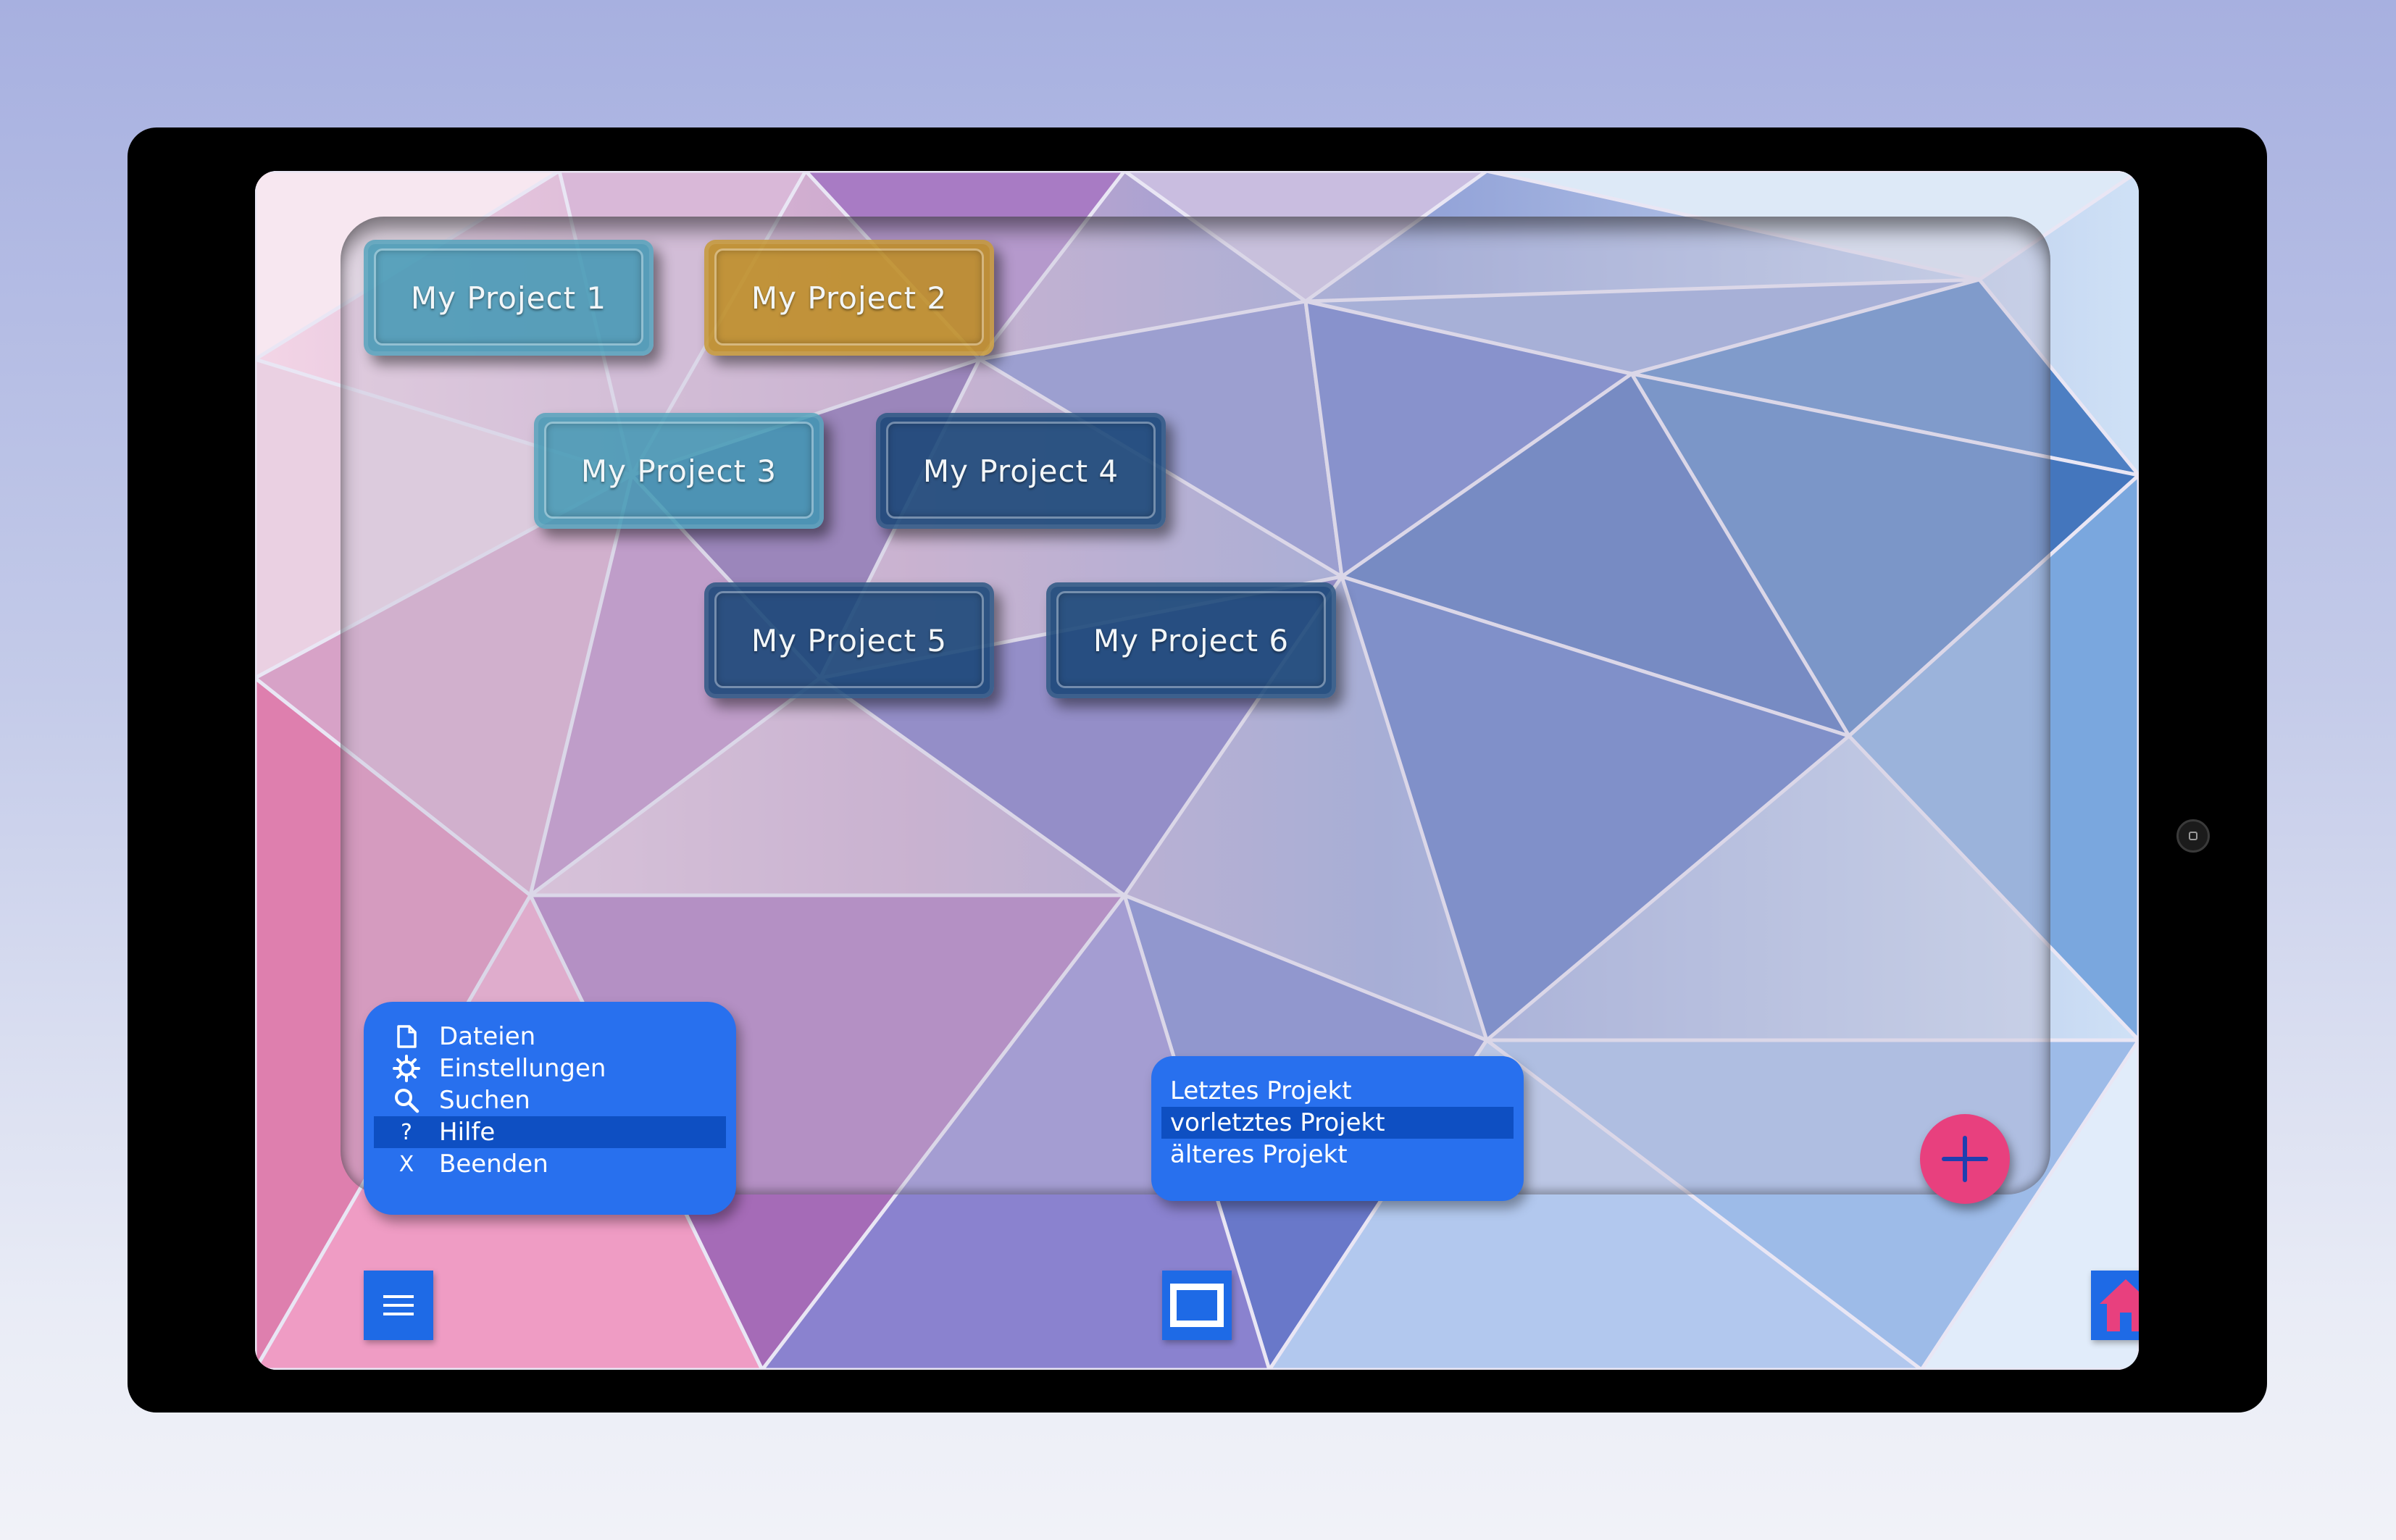 Image resolution: width=2396 pixels, height=1540 pixels. I want to click on recent-item-letztes: Letztes Projekt, so click(1337, 1091).